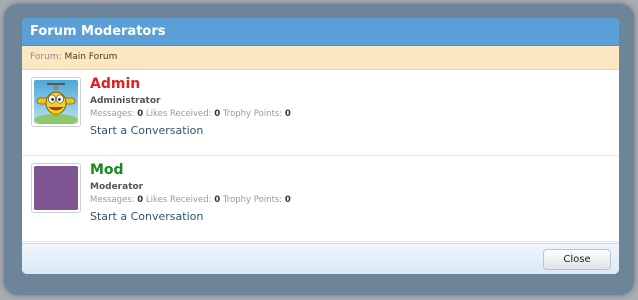 The width and height of the screenshot is (638, 300). I want to click on member-title: Administrator, so click(125, 101).